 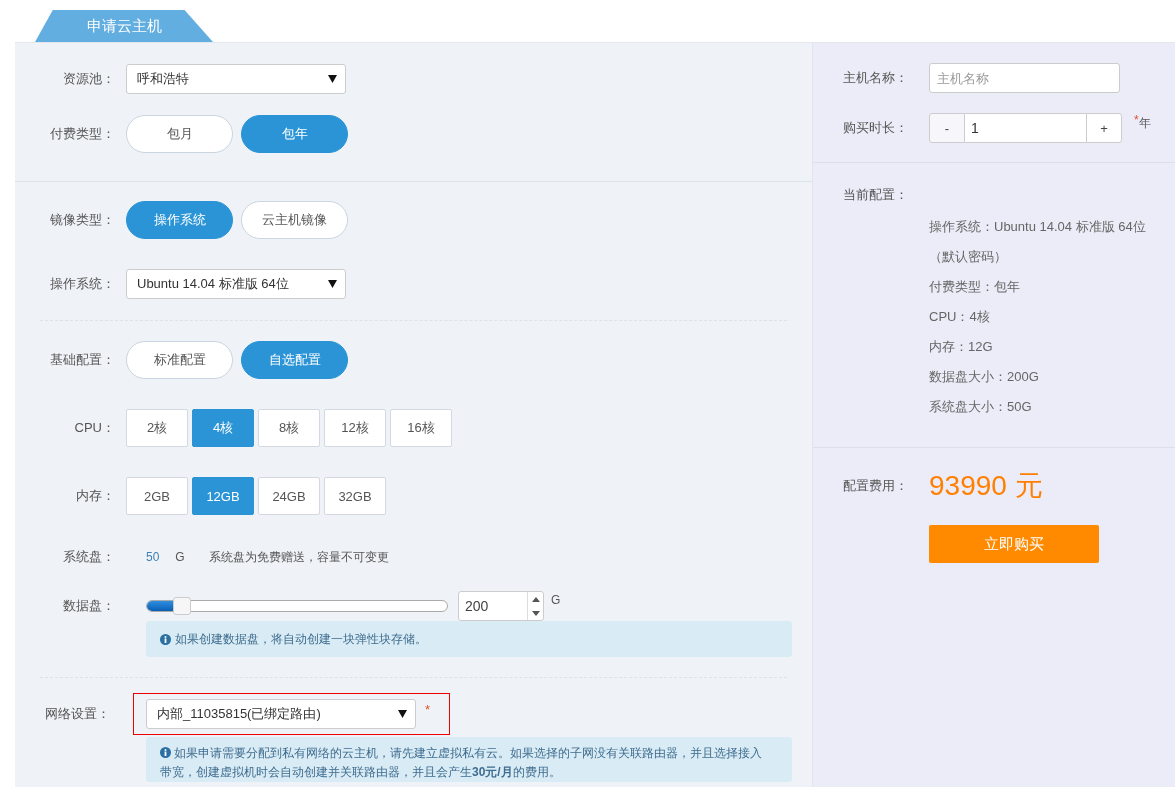 What do you see at coordinates (986, 486) in the screenshot?
I see `price: 93990 元` at bounding box center [986, 486].